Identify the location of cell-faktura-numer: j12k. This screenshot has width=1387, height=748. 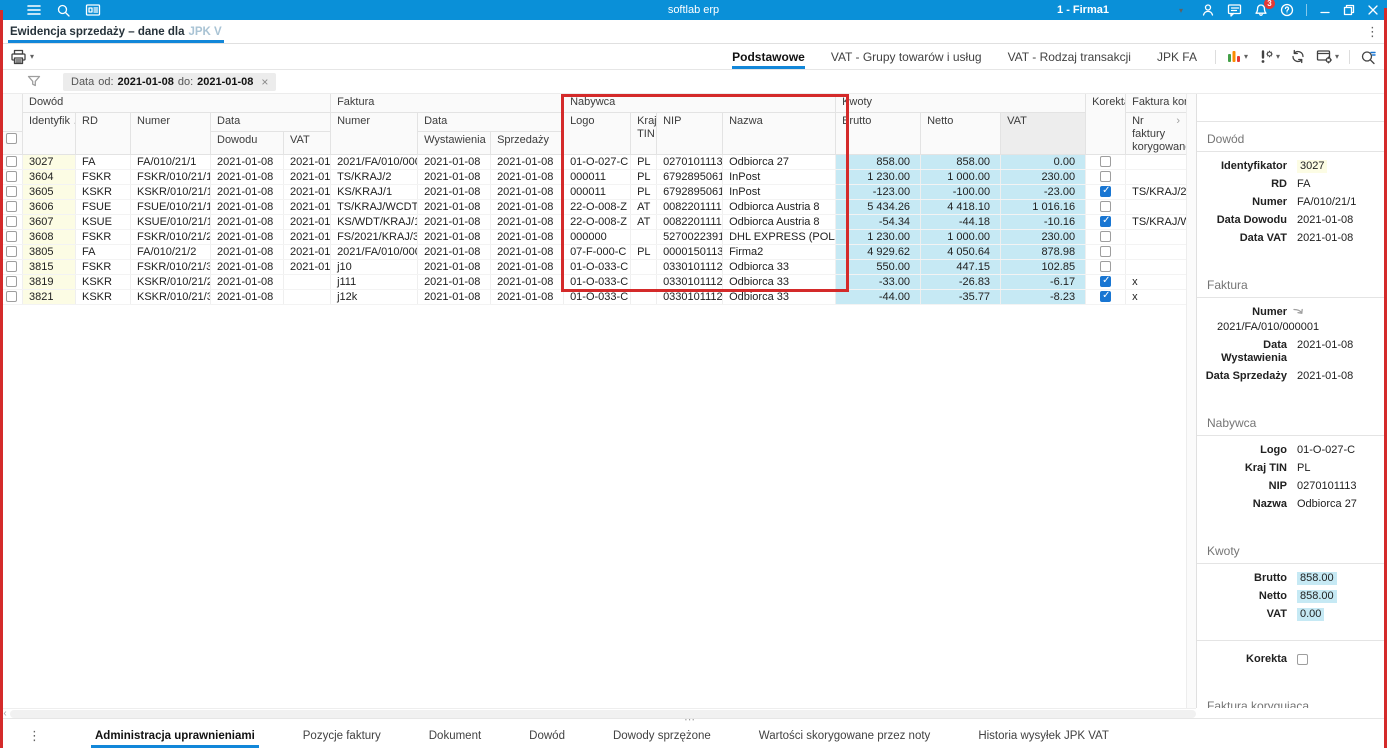
(374, 297).